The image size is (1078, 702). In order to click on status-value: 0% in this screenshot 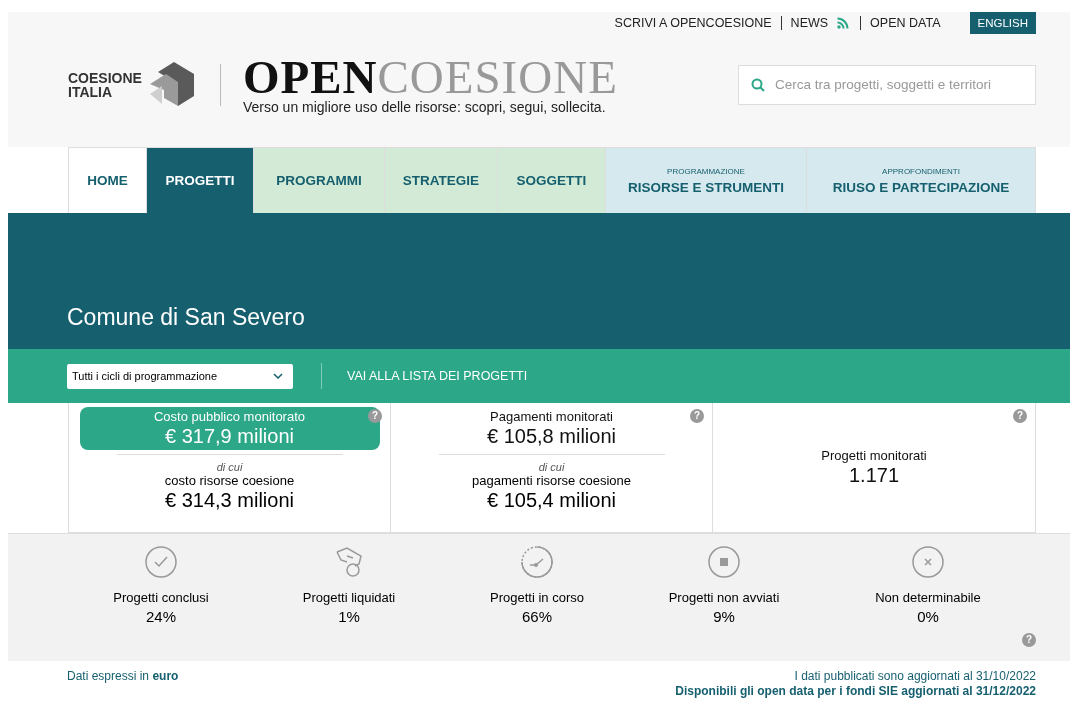, I will do `click(928, 616)`.